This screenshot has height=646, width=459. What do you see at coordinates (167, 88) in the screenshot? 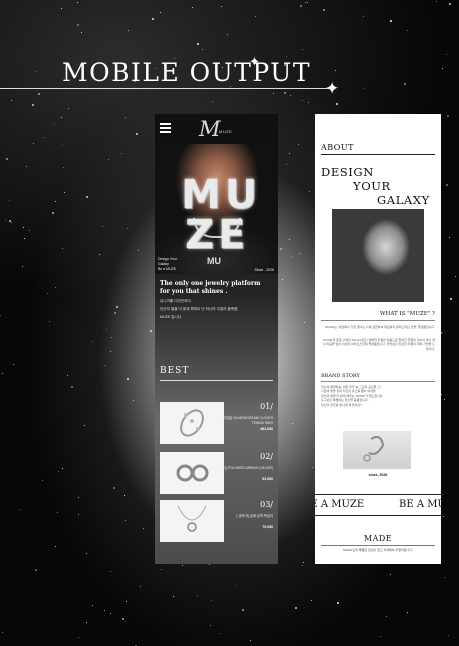
I see `headline-rule` at bounding box center [167, 88].